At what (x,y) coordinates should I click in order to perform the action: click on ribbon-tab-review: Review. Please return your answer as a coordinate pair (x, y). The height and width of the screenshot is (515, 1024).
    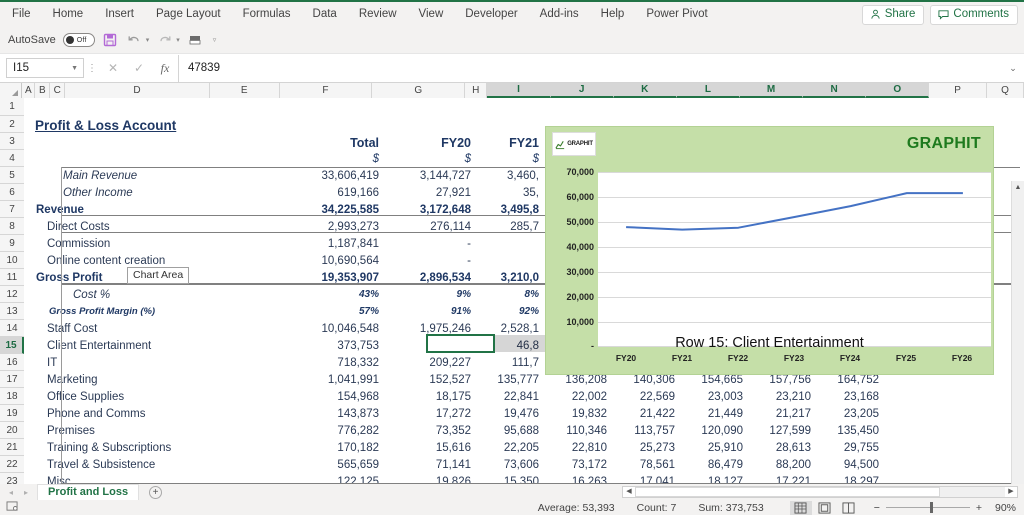
    Looking at the image, I should click on (378, 14).